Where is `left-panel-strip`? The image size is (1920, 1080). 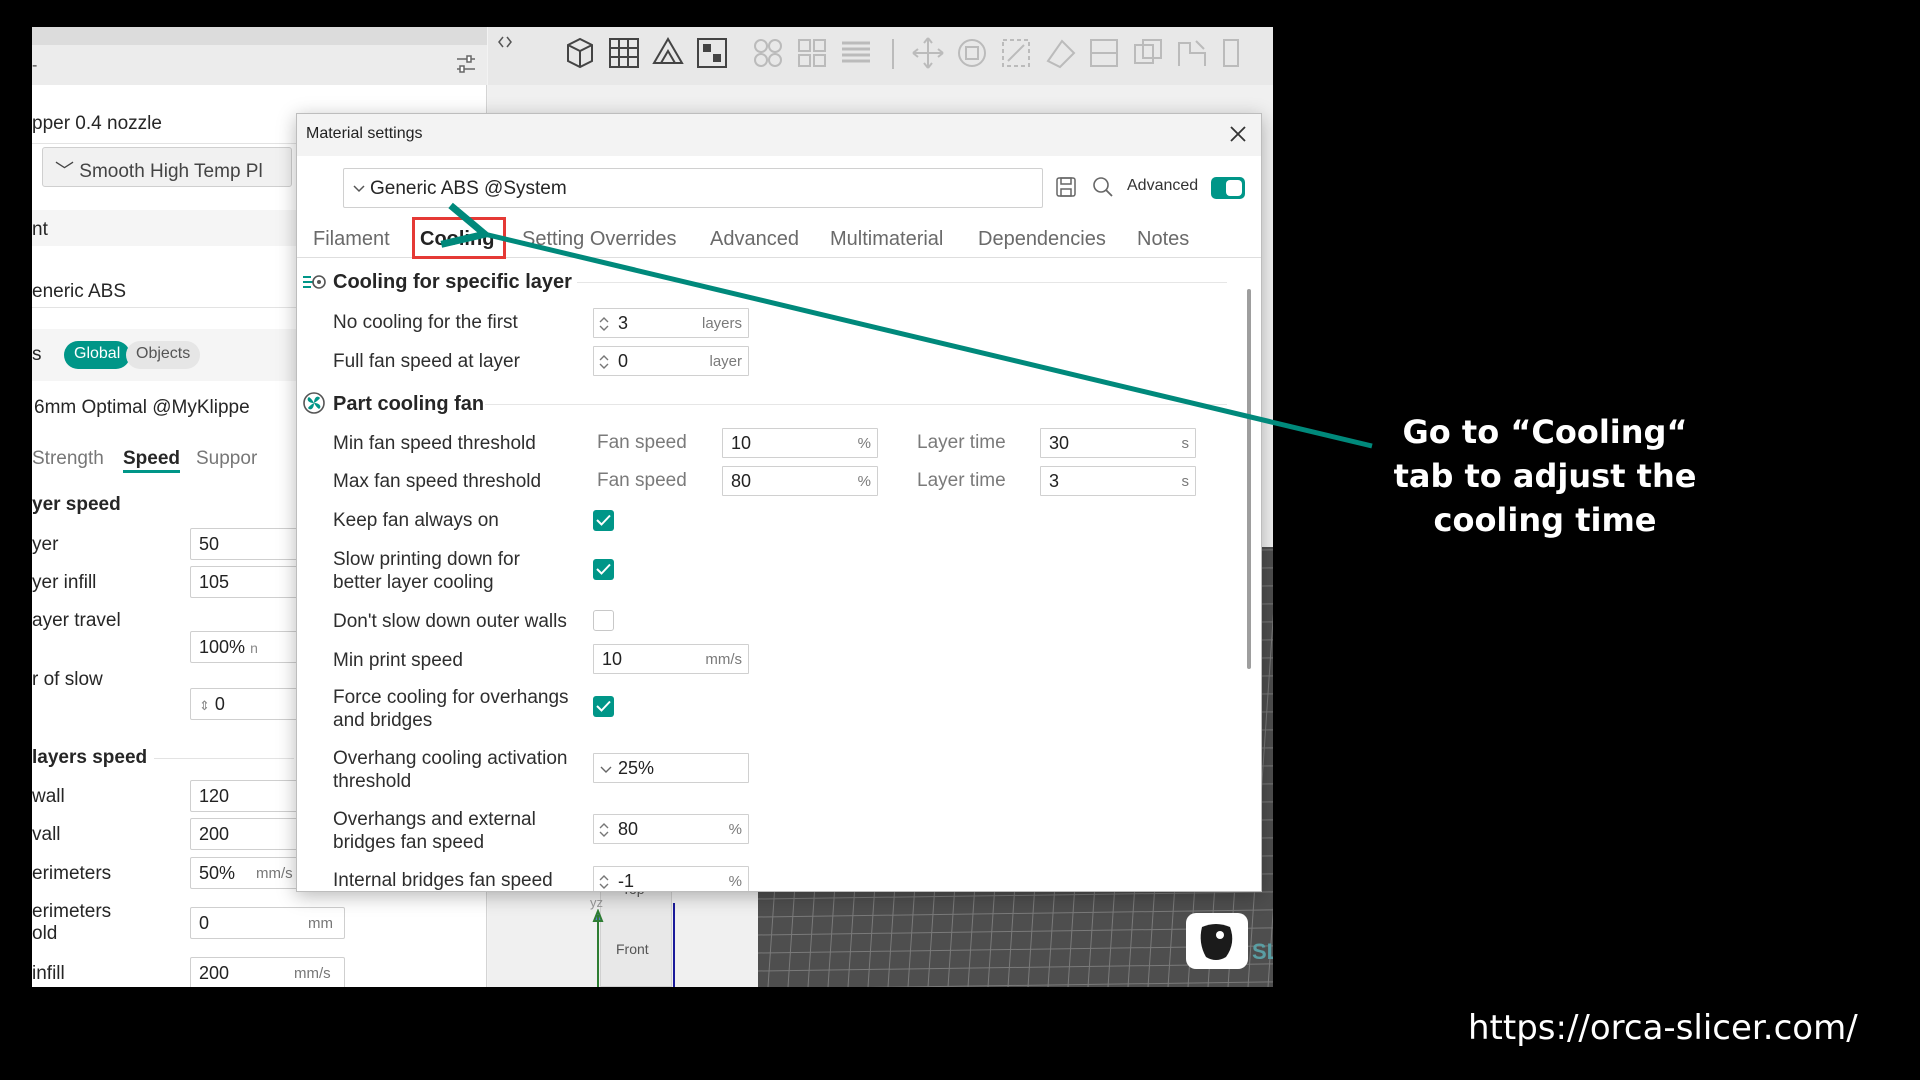 left-panel-strip is located at coordinates (259, 36).